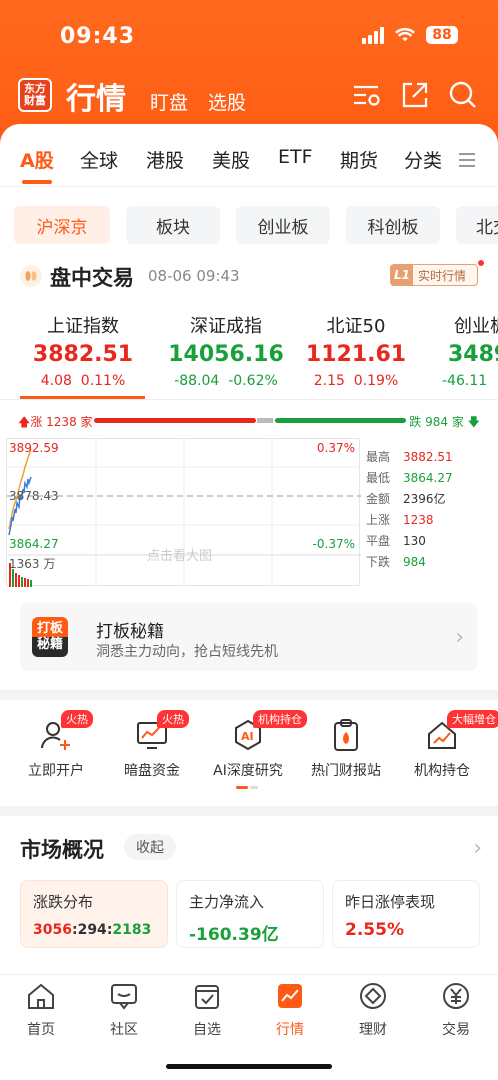 The image size is (498, 1080). Describe the element at coordinates (63, 902) in the screenshot. I see `card-title: 涨跌分布` at that location.